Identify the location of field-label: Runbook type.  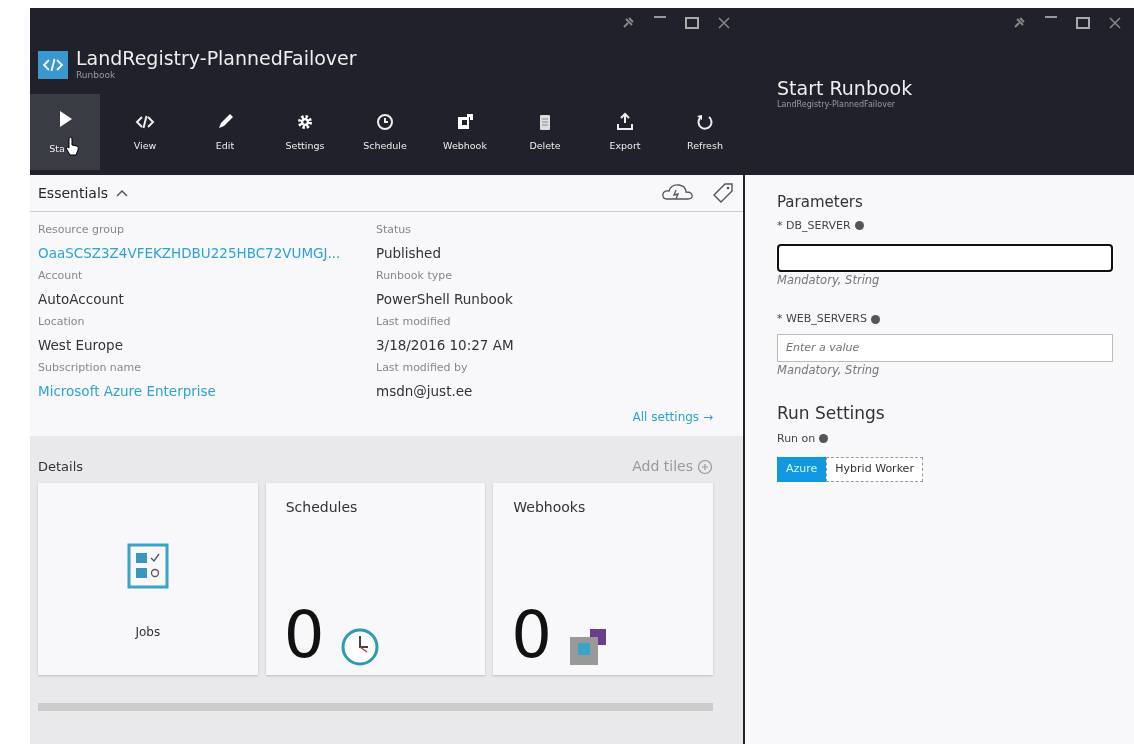
(414, 276).